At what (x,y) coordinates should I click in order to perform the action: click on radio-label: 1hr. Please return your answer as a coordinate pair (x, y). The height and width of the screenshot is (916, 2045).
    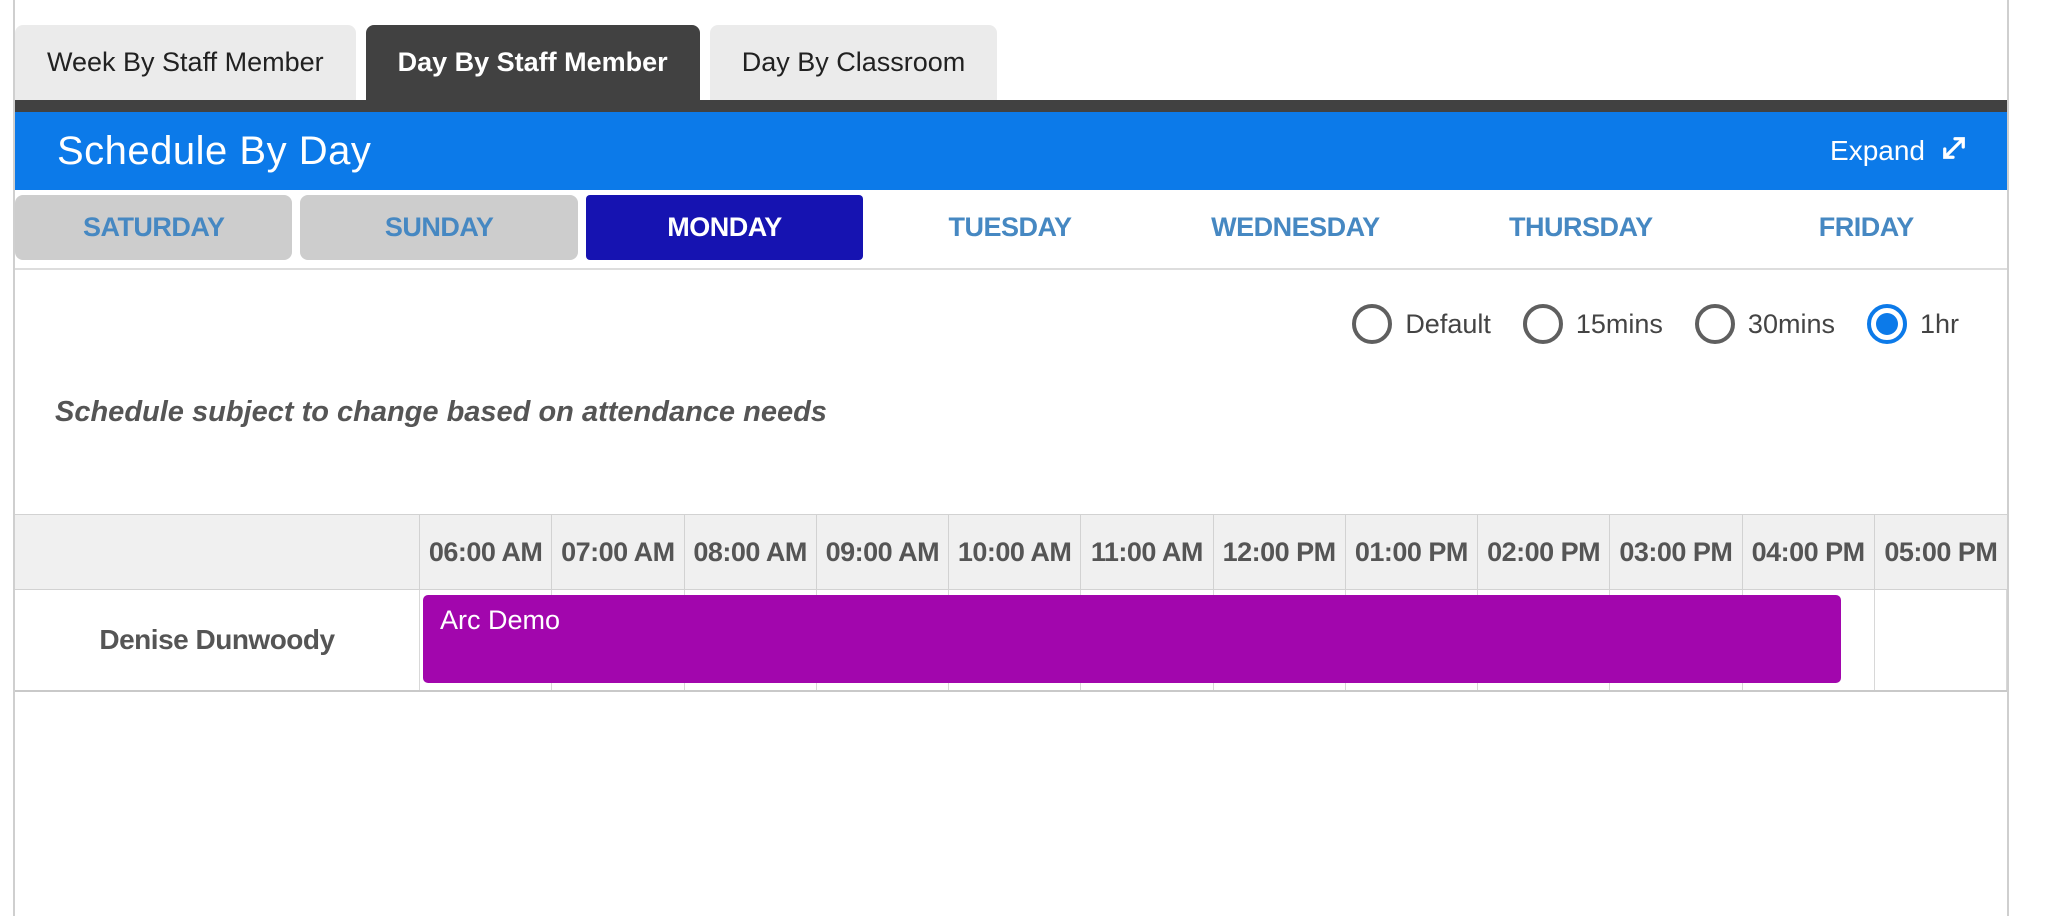
    Looking at the image, I should click on (1939, 323).